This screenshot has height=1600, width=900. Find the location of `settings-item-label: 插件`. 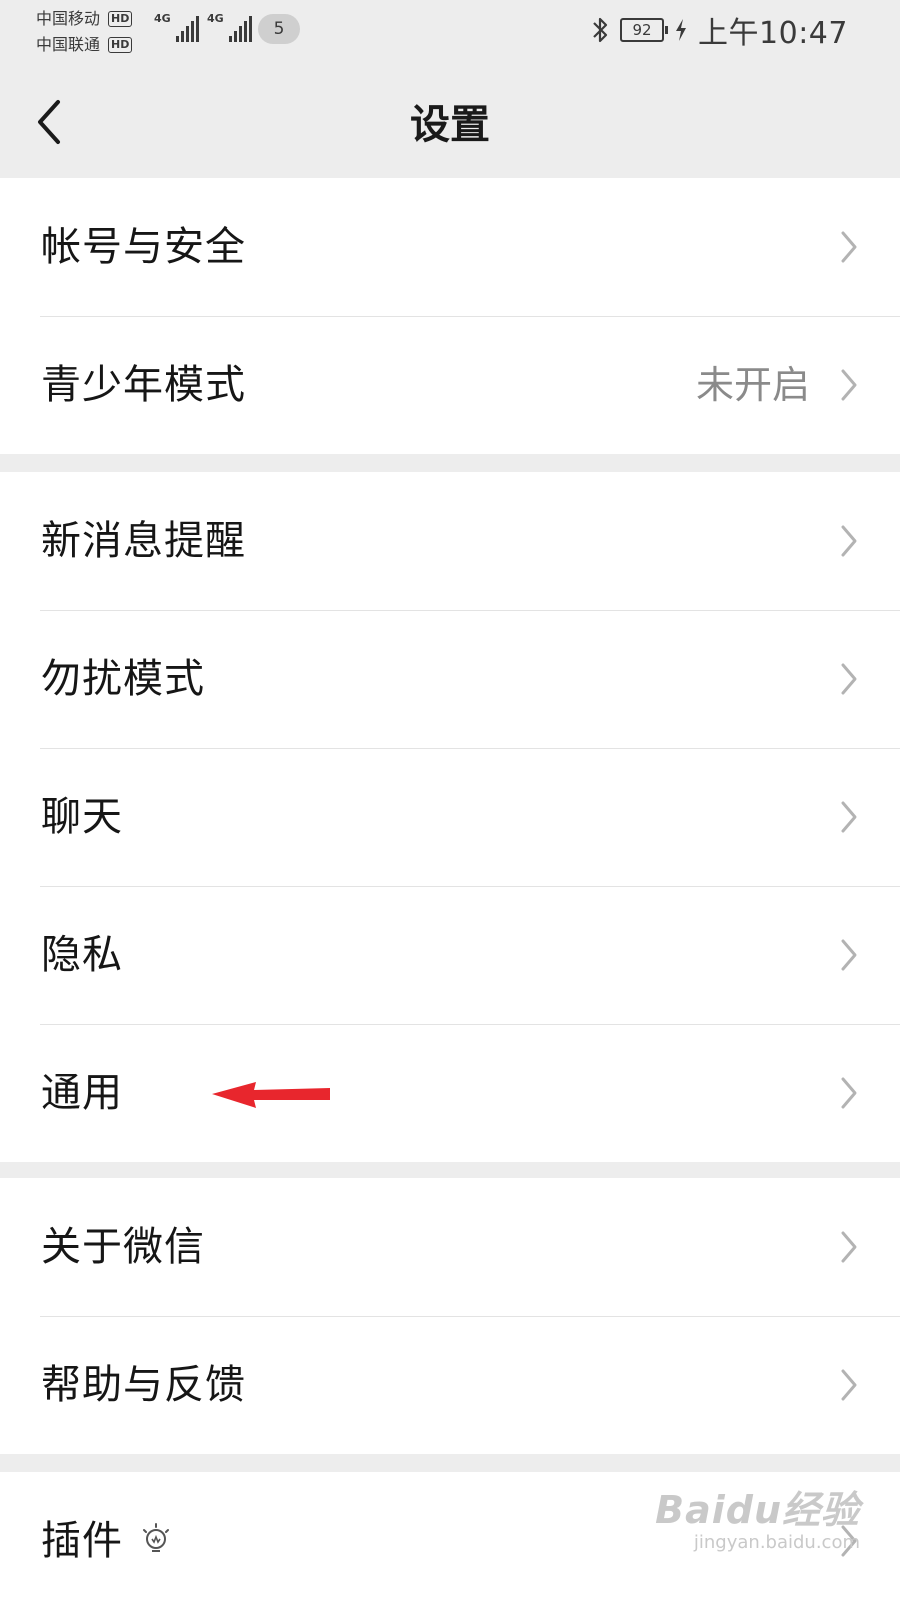

settings-item-label: 插件 is located at coordinates (82, 1541).